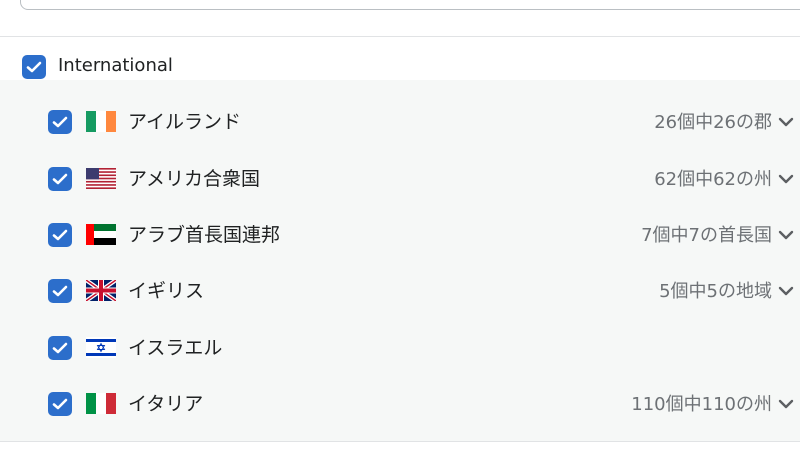  I want to click on country-row-uae: アラブ首長国連邦 7個中7の首長国, so click(400, 235).